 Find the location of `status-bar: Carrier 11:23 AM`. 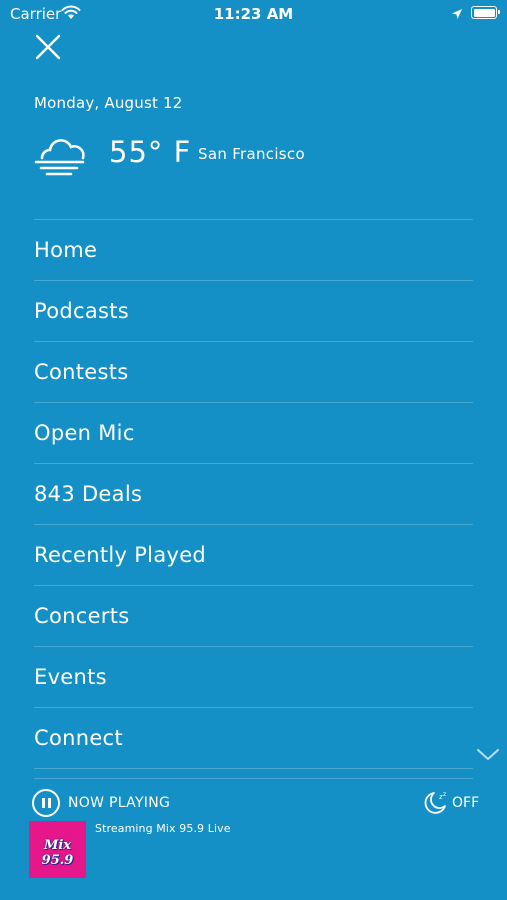

status-bar: Carrier 11:23 AM is located at coordinates (253, 14).